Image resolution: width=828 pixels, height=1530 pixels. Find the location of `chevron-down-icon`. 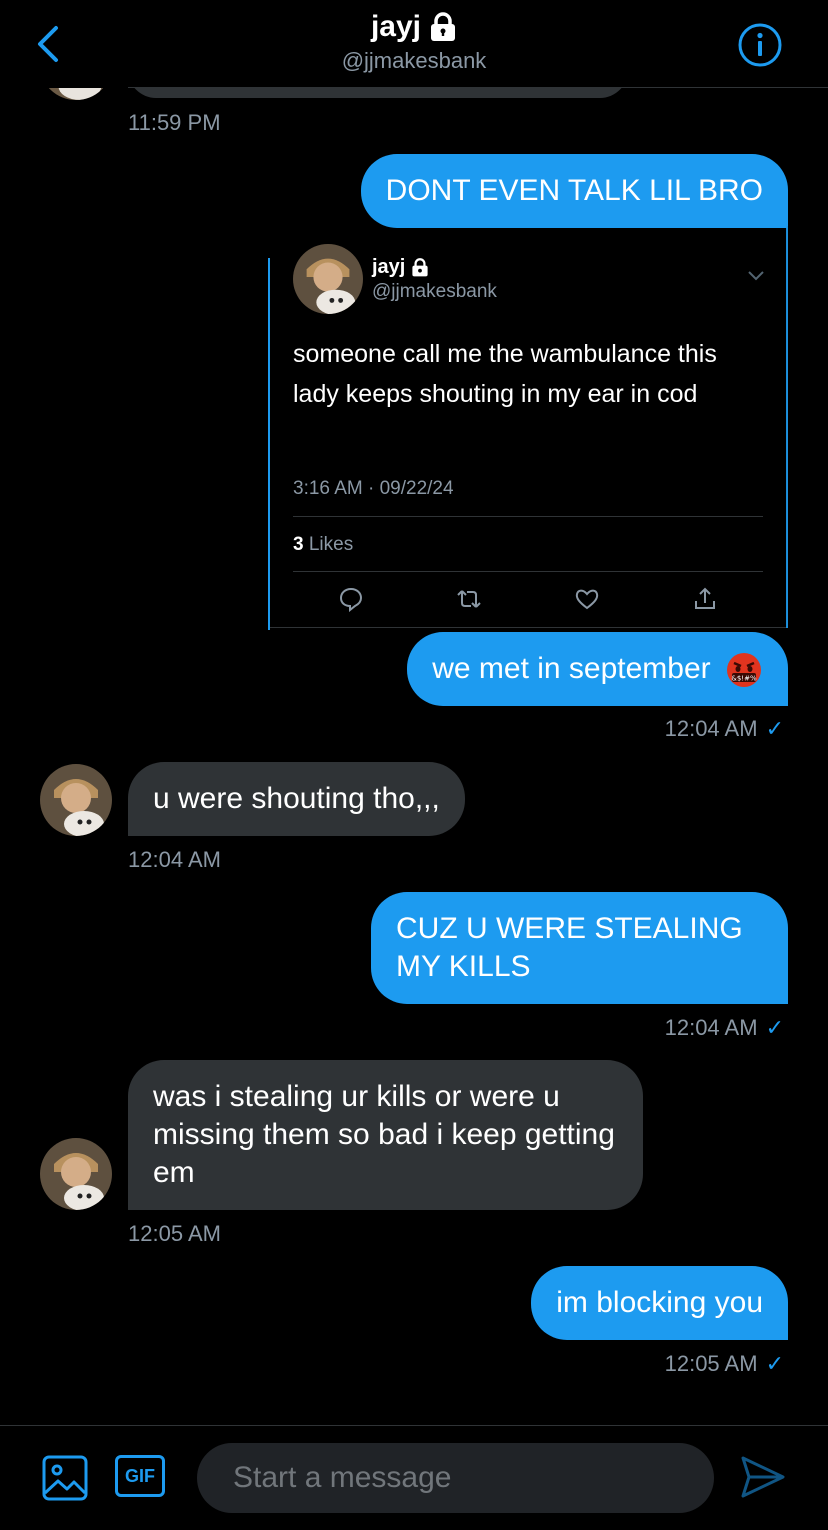

chevron-down-icon is located at coordinates (756, 276).